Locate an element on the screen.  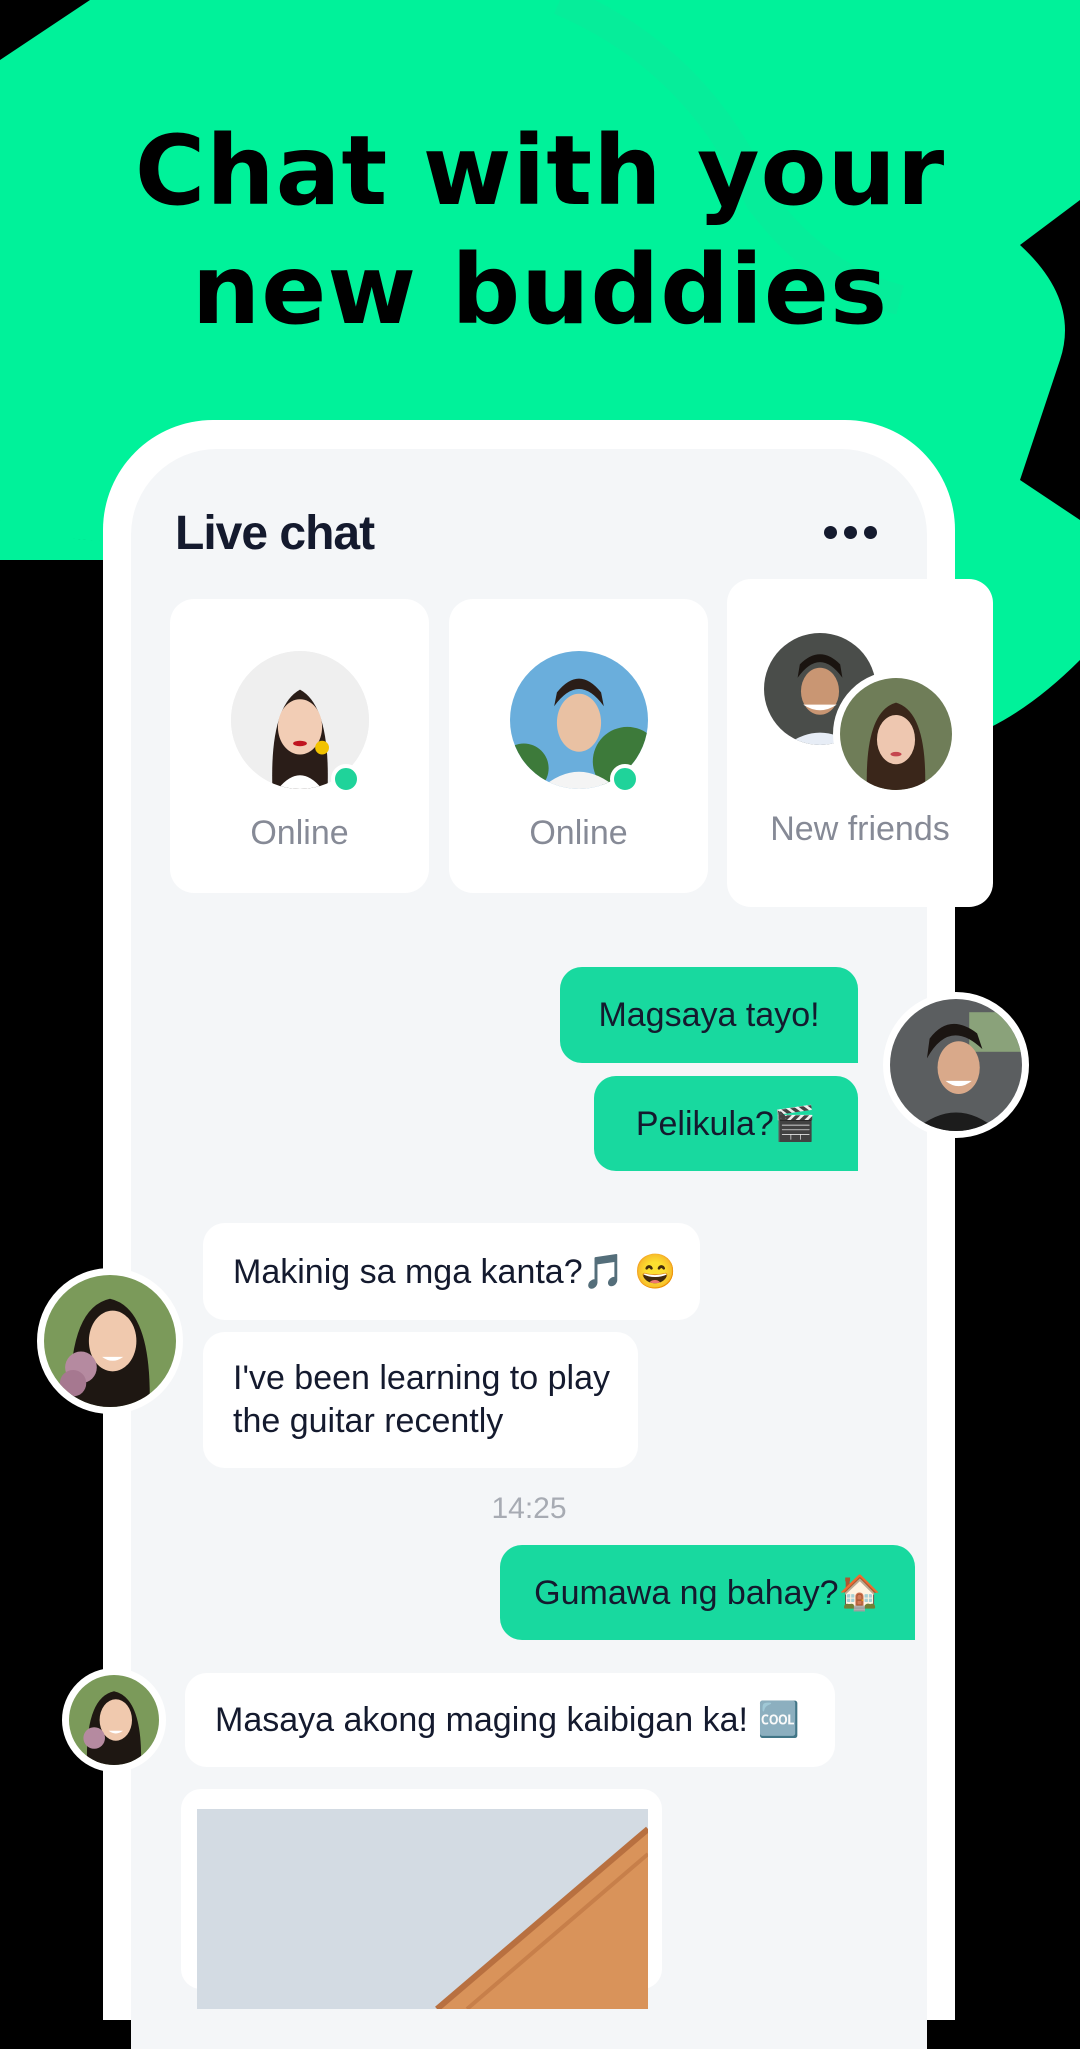
message-timestamp: 14:25 is located at coordinates (529, 1508).